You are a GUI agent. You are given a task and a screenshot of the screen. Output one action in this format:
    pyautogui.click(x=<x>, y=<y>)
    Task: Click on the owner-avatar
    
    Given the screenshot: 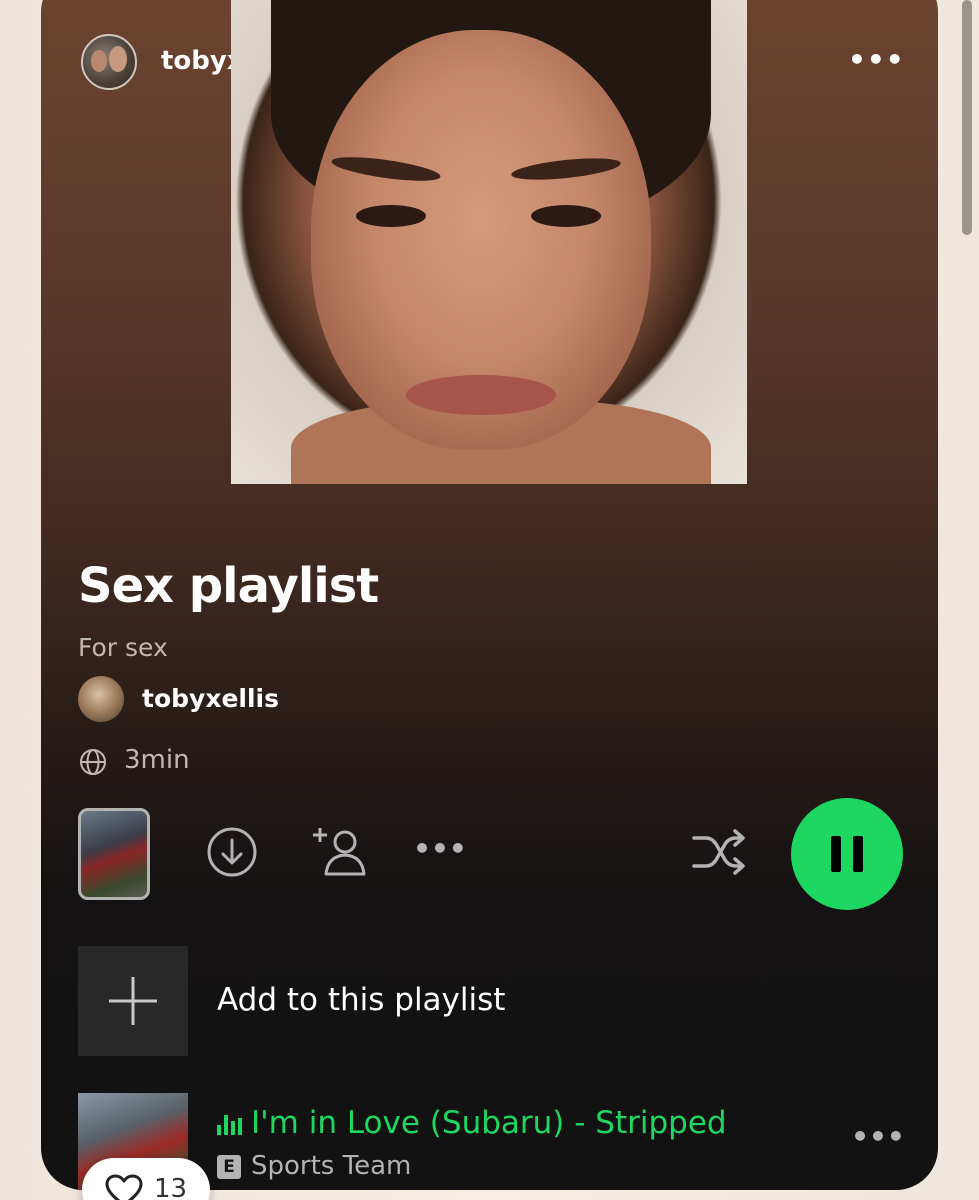 What is the action you would take?
    pyautogui.click(x=101, y=699)
    